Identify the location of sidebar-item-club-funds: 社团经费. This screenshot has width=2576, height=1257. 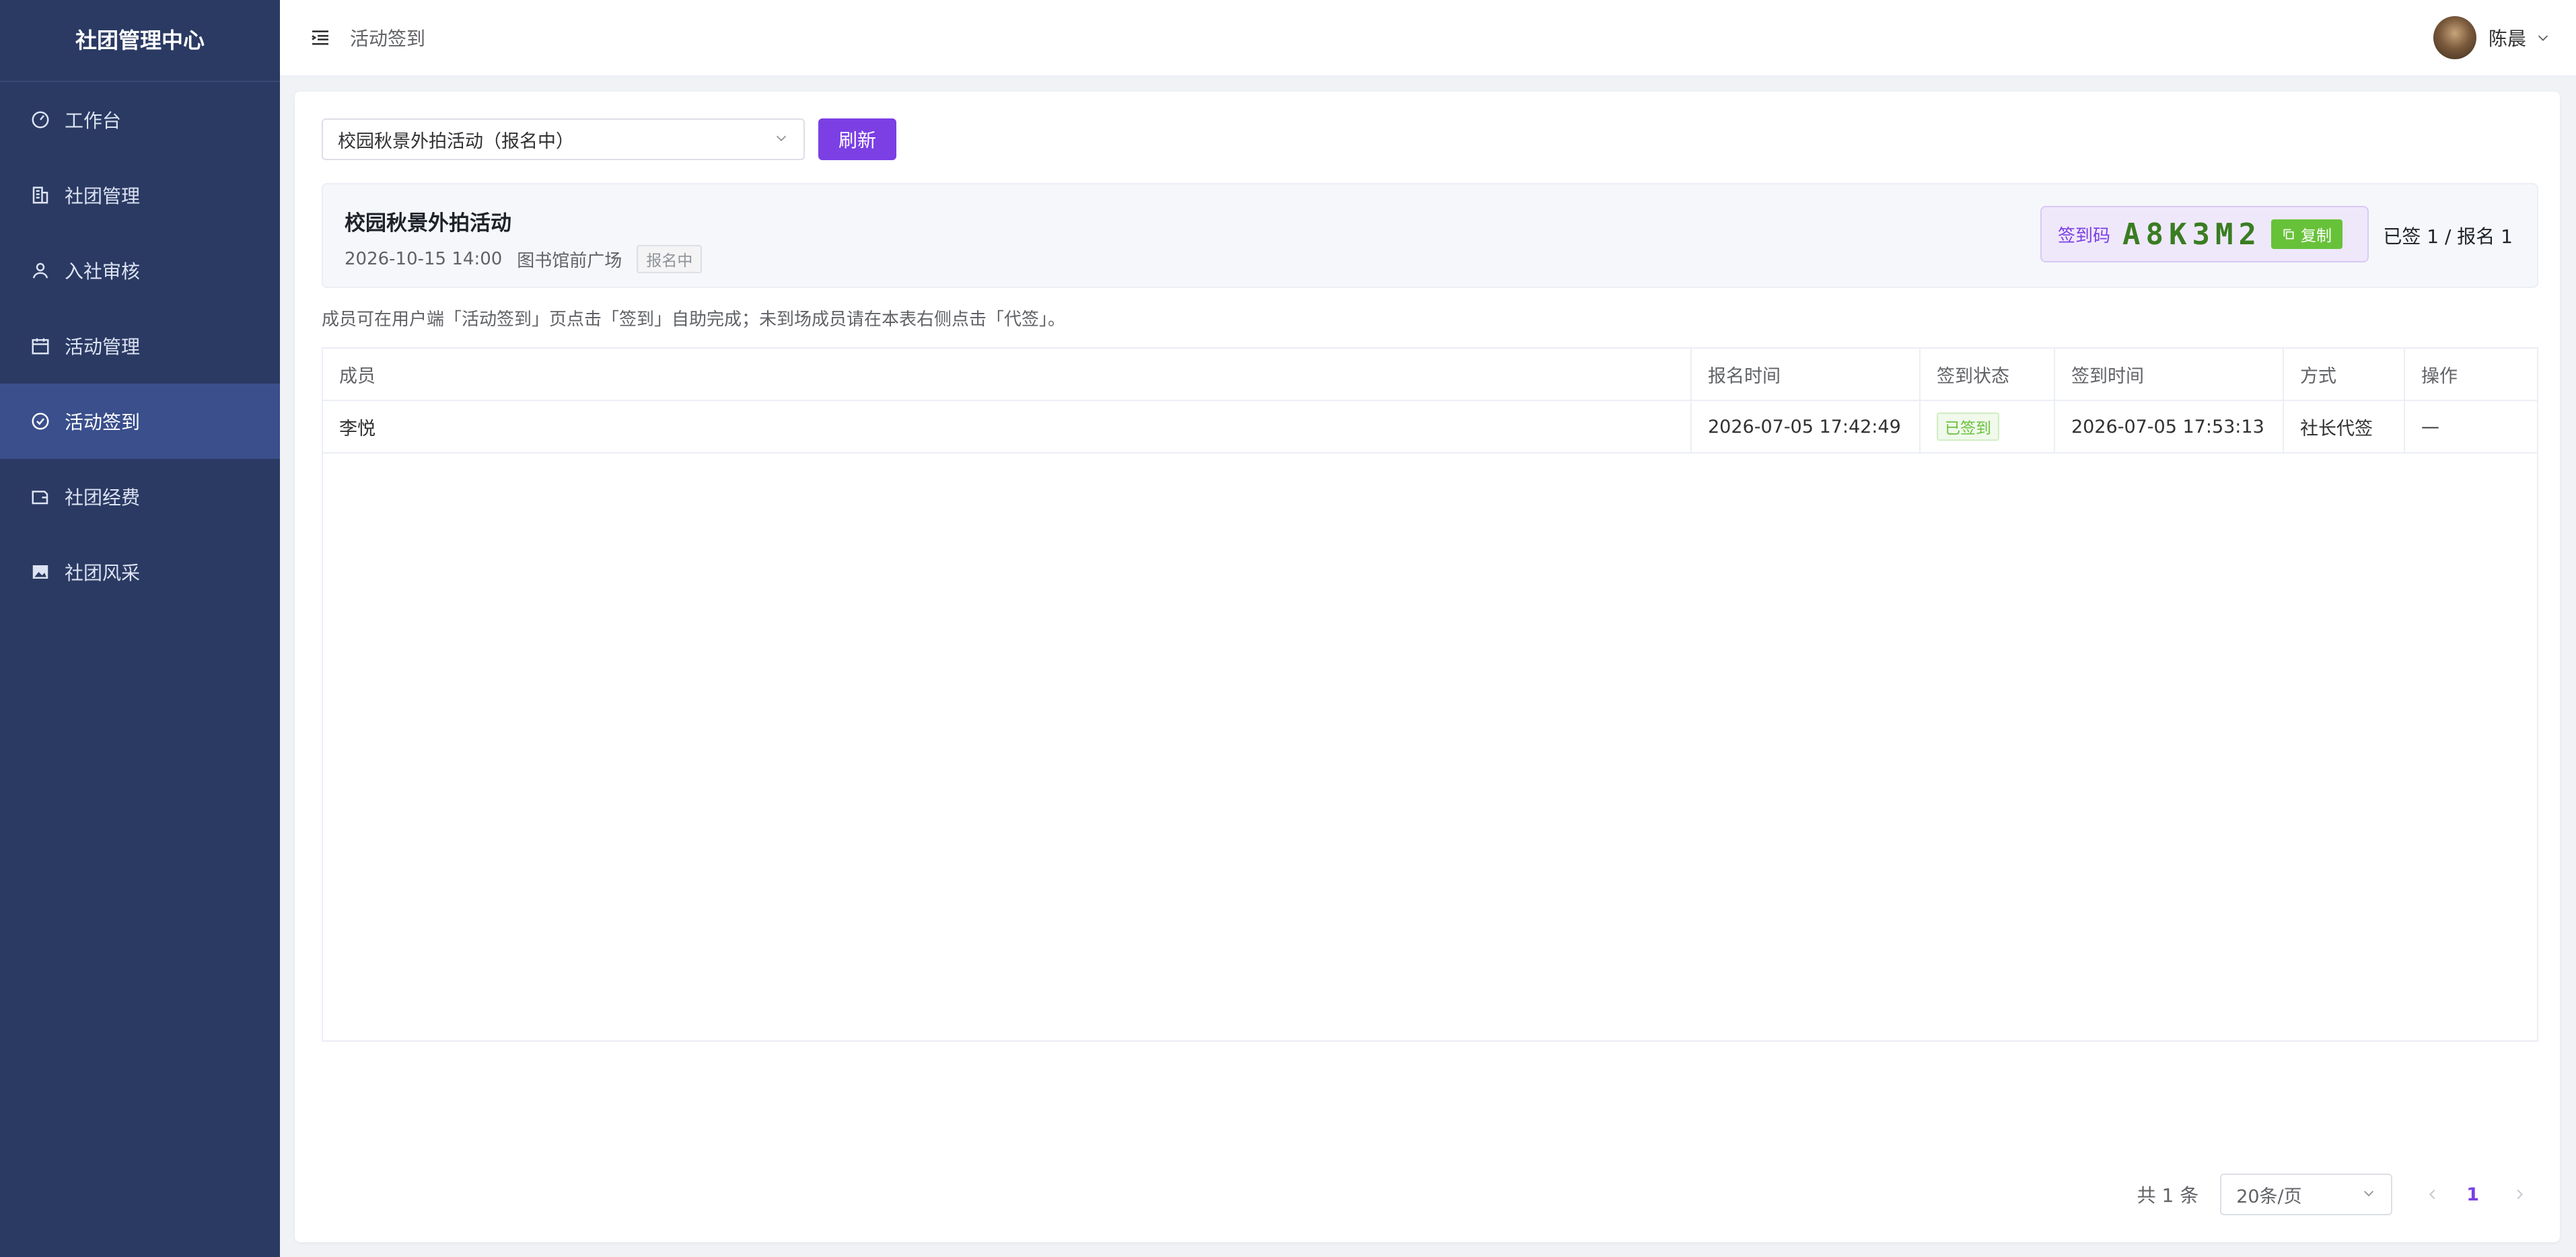
(140, 496).